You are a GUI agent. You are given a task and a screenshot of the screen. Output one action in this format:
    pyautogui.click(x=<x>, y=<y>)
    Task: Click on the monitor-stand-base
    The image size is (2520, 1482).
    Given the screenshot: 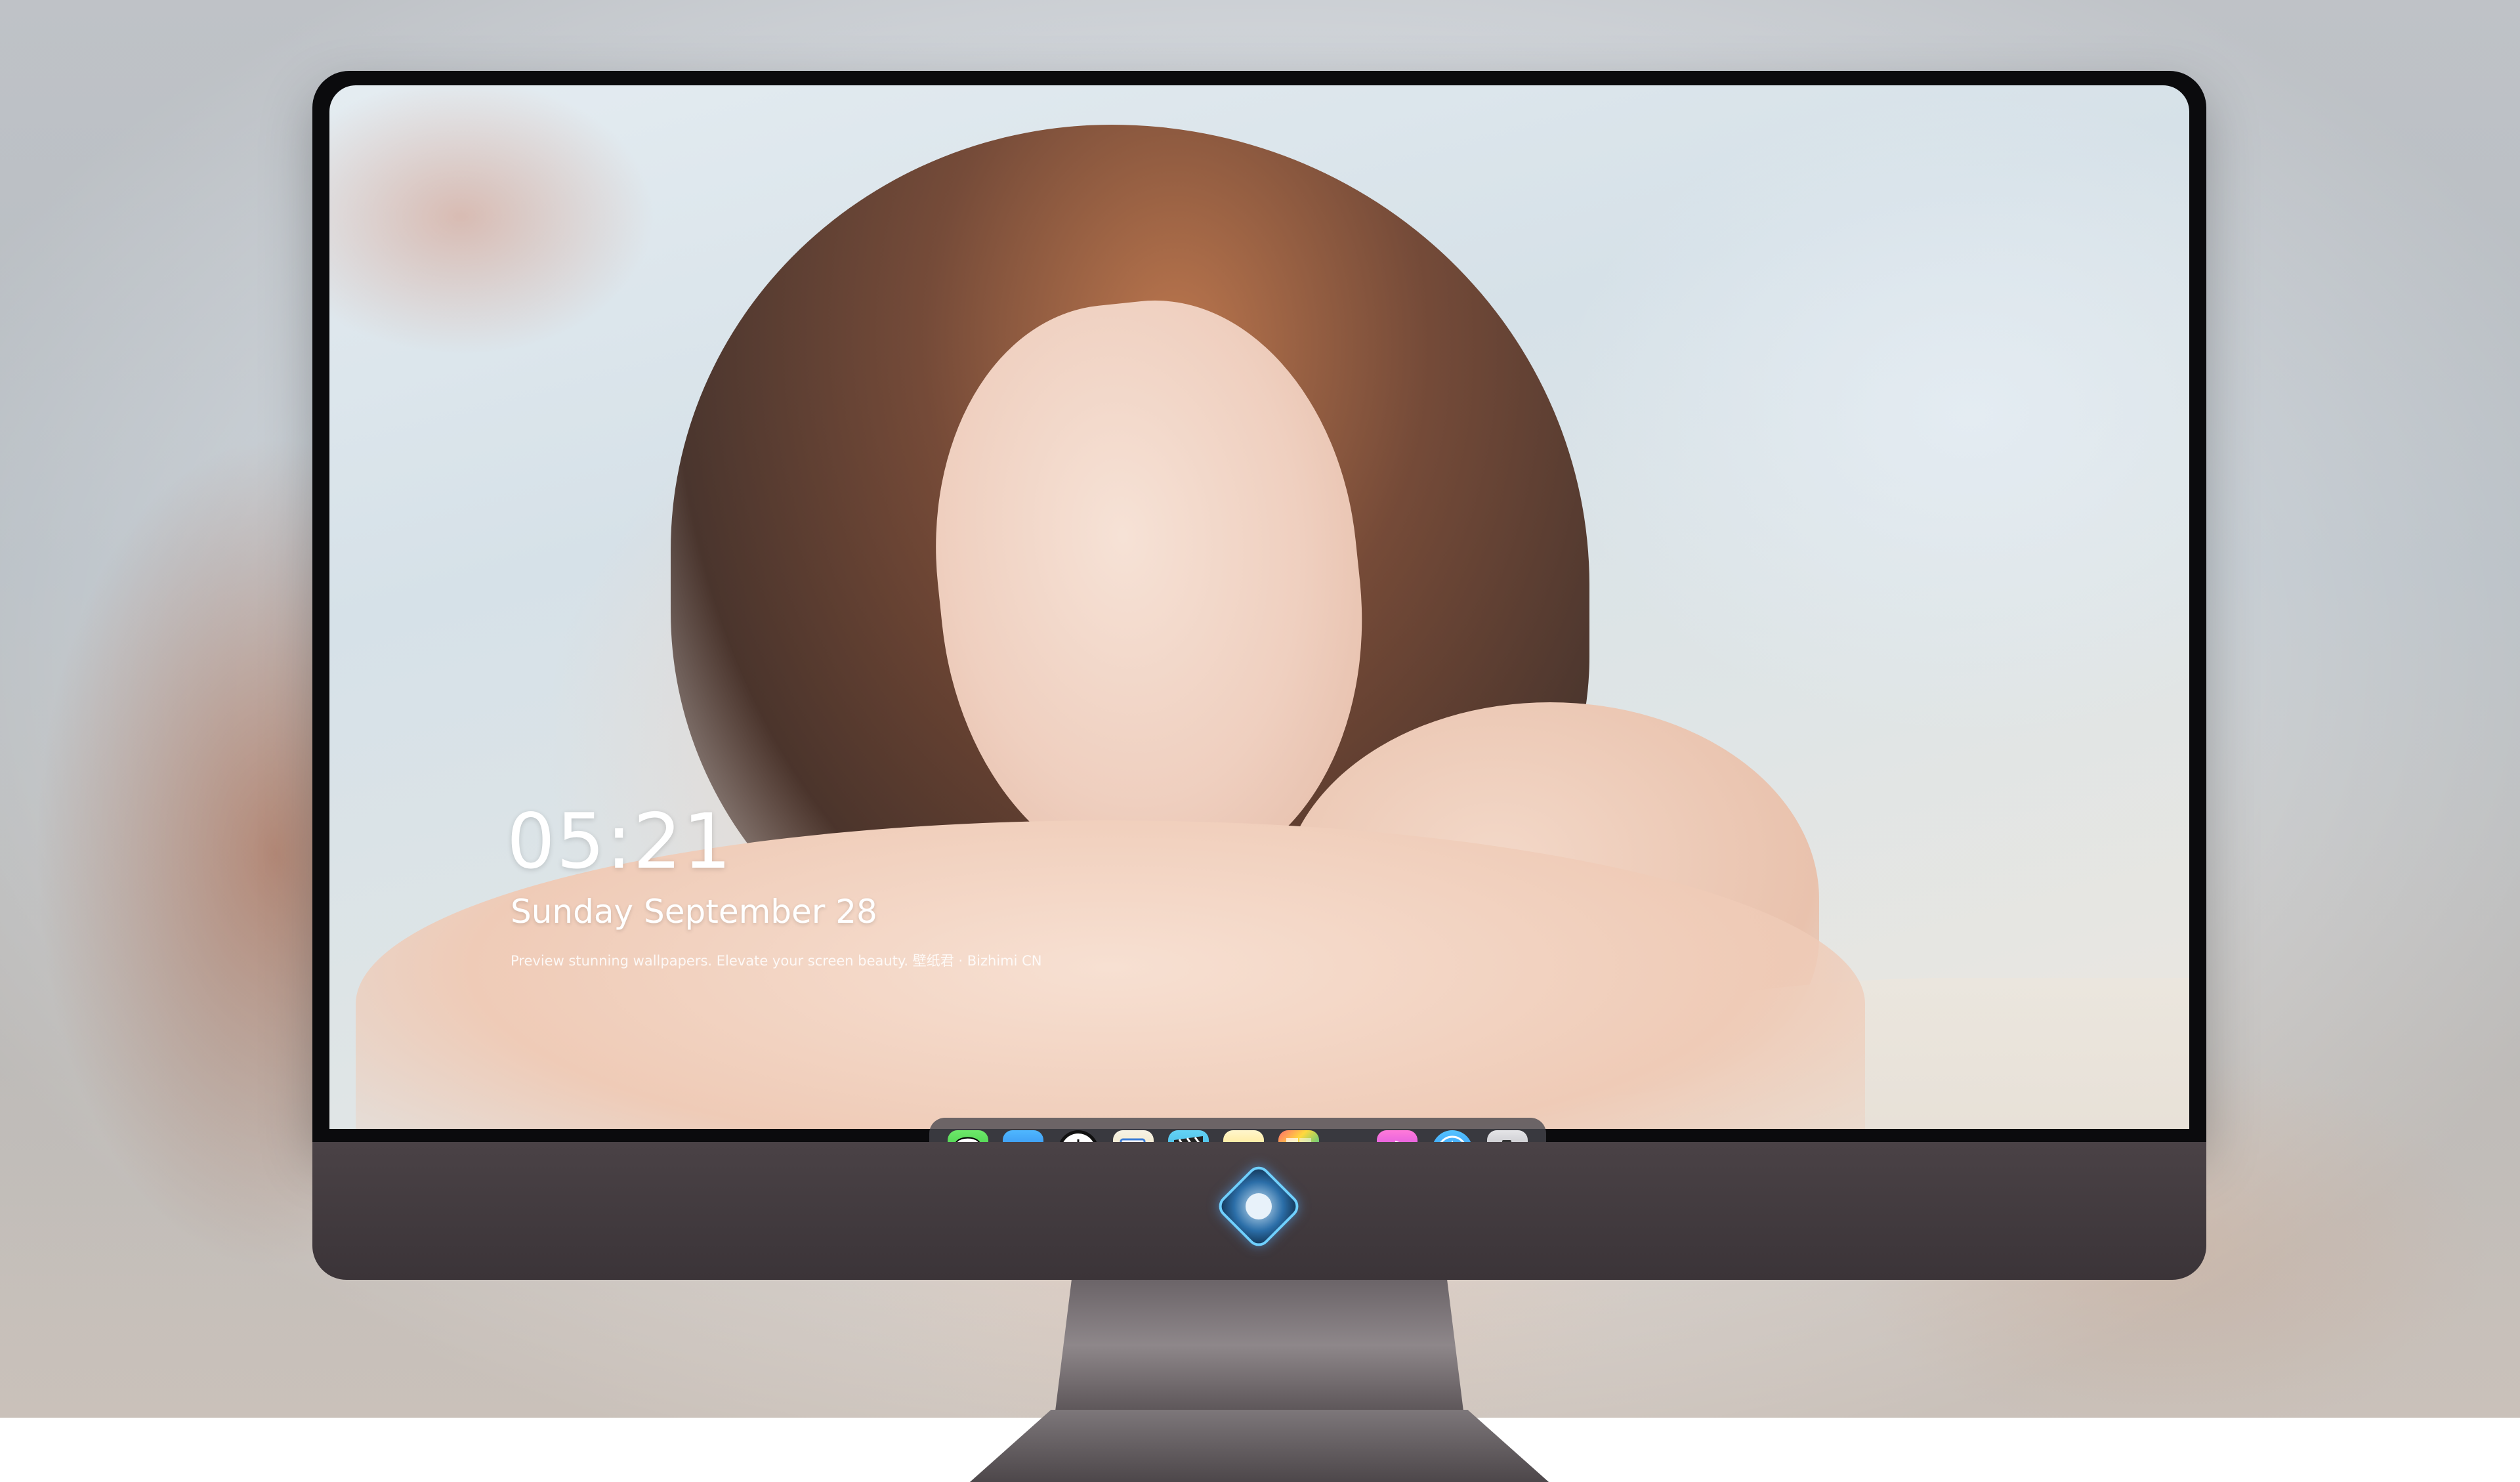 What is the action you would take?
    pyautogui.click(x=1259, y=1446)
    